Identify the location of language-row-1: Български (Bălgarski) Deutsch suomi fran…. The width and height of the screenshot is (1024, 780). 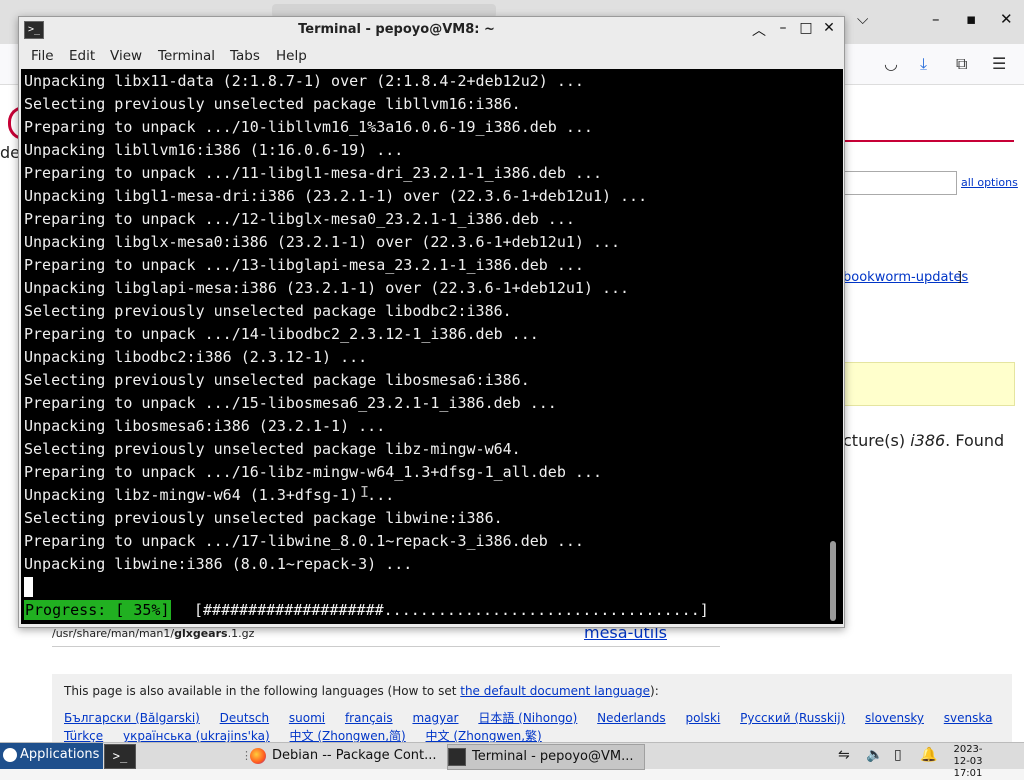
(536, 717).